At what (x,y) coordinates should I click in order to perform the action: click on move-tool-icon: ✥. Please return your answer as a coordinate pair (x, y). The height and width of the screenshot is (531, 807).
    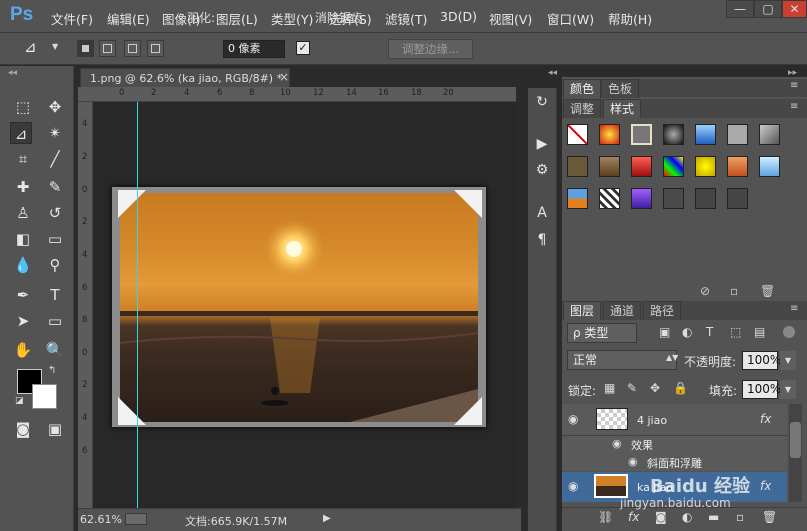
    Looking at the image, I should click on (55, 107).